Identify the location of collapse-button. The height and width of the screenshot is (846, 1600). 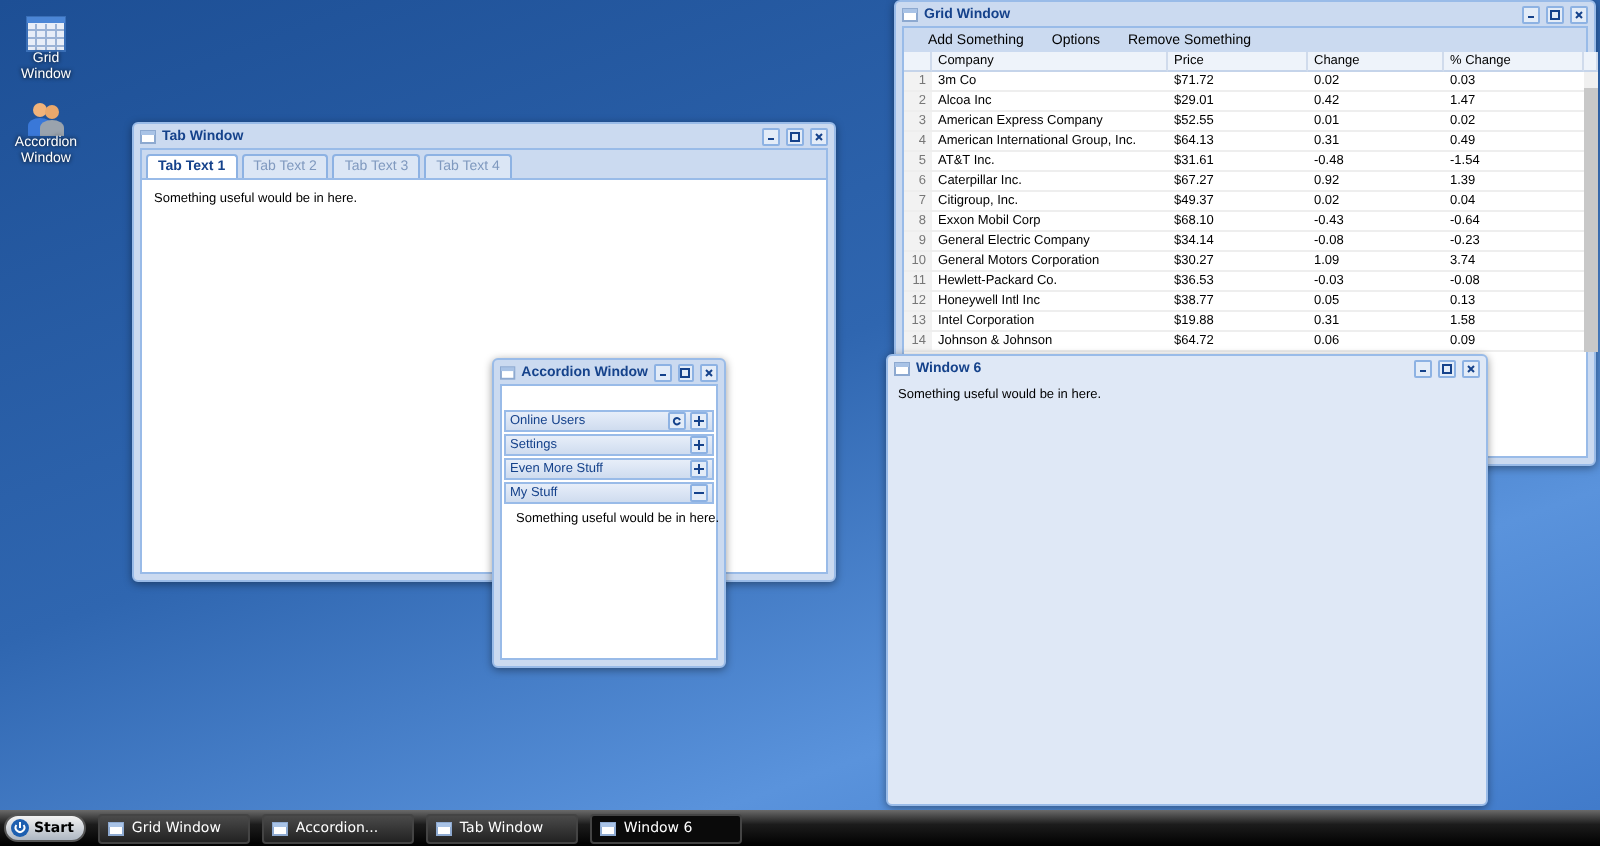
(699, 493).